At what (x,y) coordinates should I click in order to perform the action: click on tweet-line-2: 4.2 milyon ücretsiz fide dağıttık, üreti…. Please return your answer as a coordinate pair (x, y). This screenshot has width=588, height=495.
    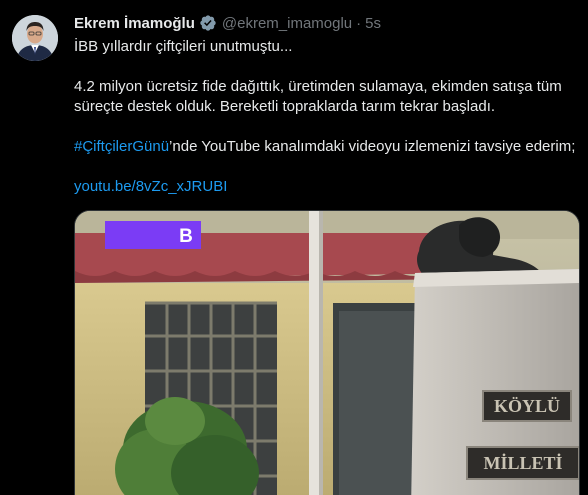
    Looking at the image, I should click on (318, 96).